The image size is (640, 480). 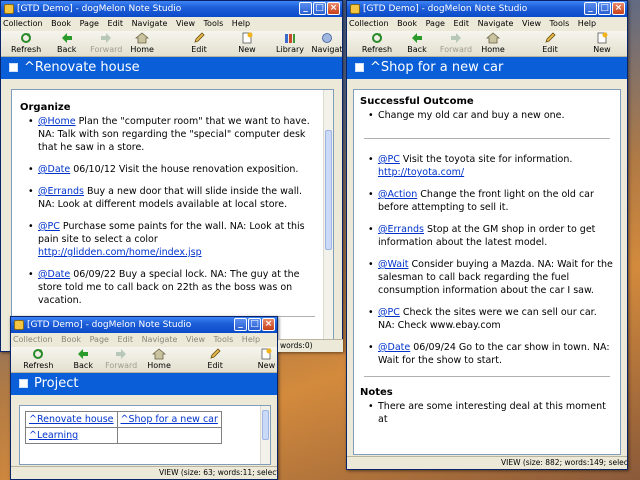 What do you see at coordinates (327, 38) in the screenshot?
I see `navigate-icon` at bounding box center [327, 38].